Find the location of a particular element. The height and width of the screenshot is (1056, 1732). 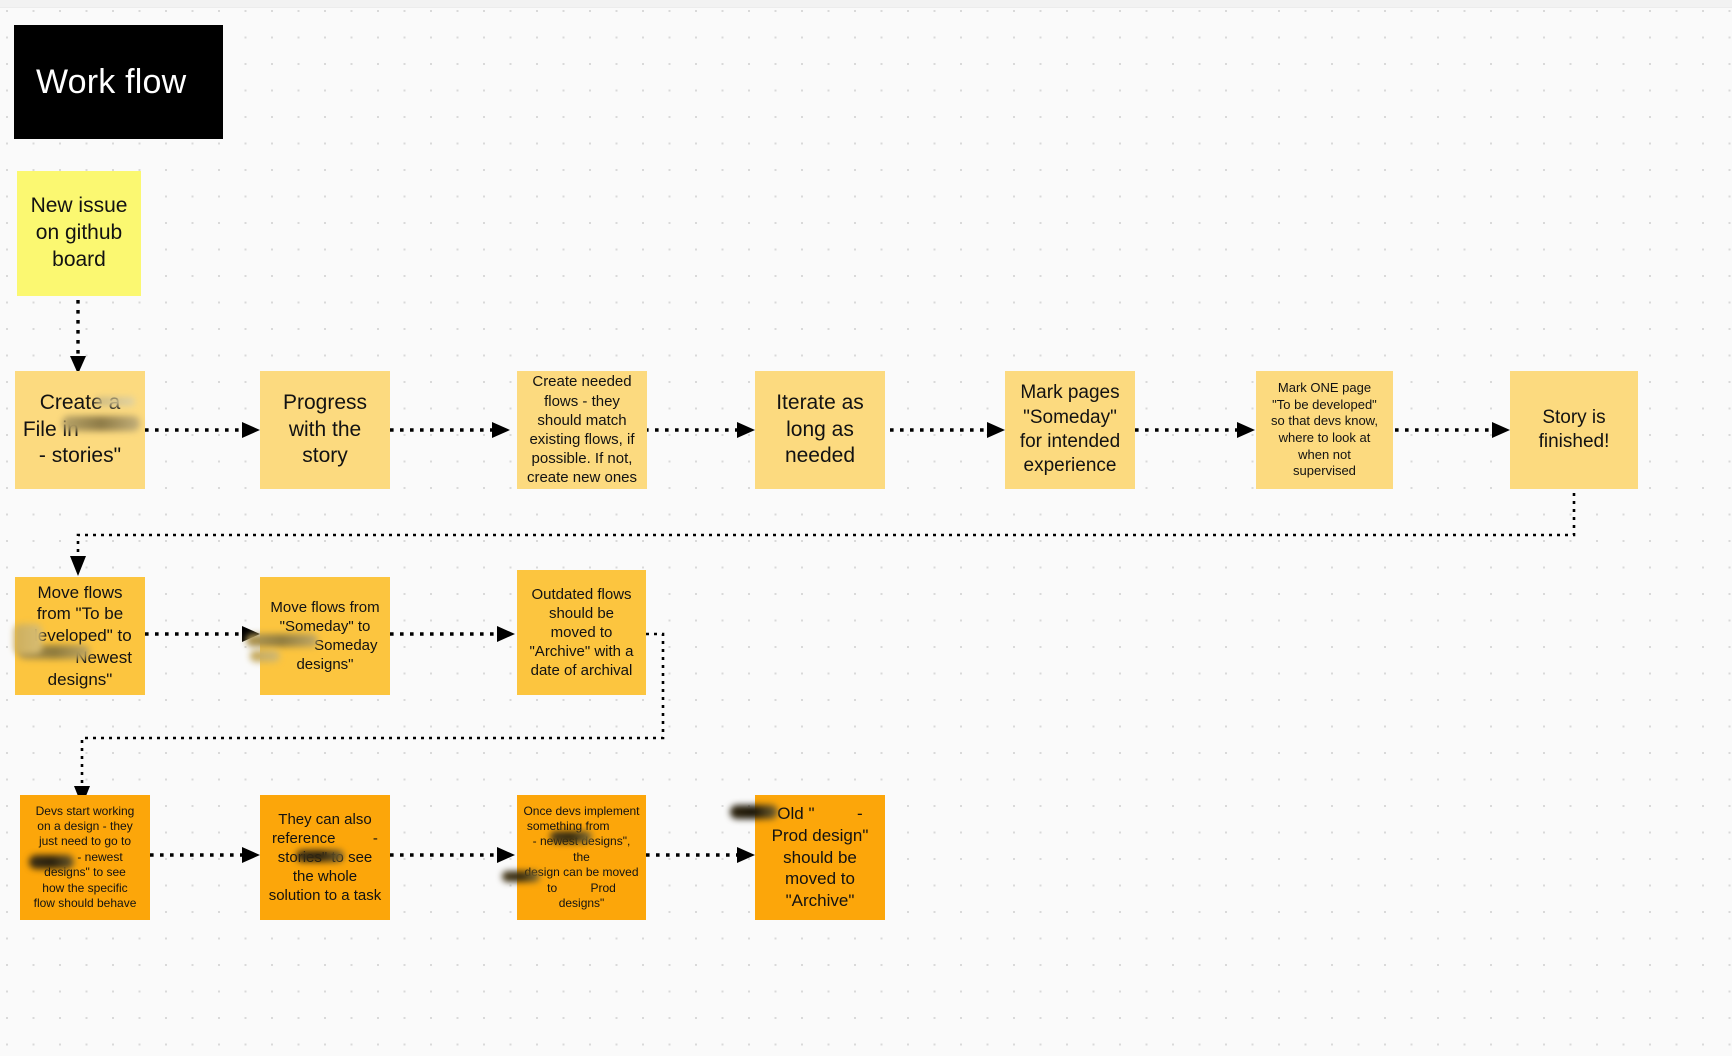

sticky-progress-with-story: Progress with the story is located at coordinates (325, 430).